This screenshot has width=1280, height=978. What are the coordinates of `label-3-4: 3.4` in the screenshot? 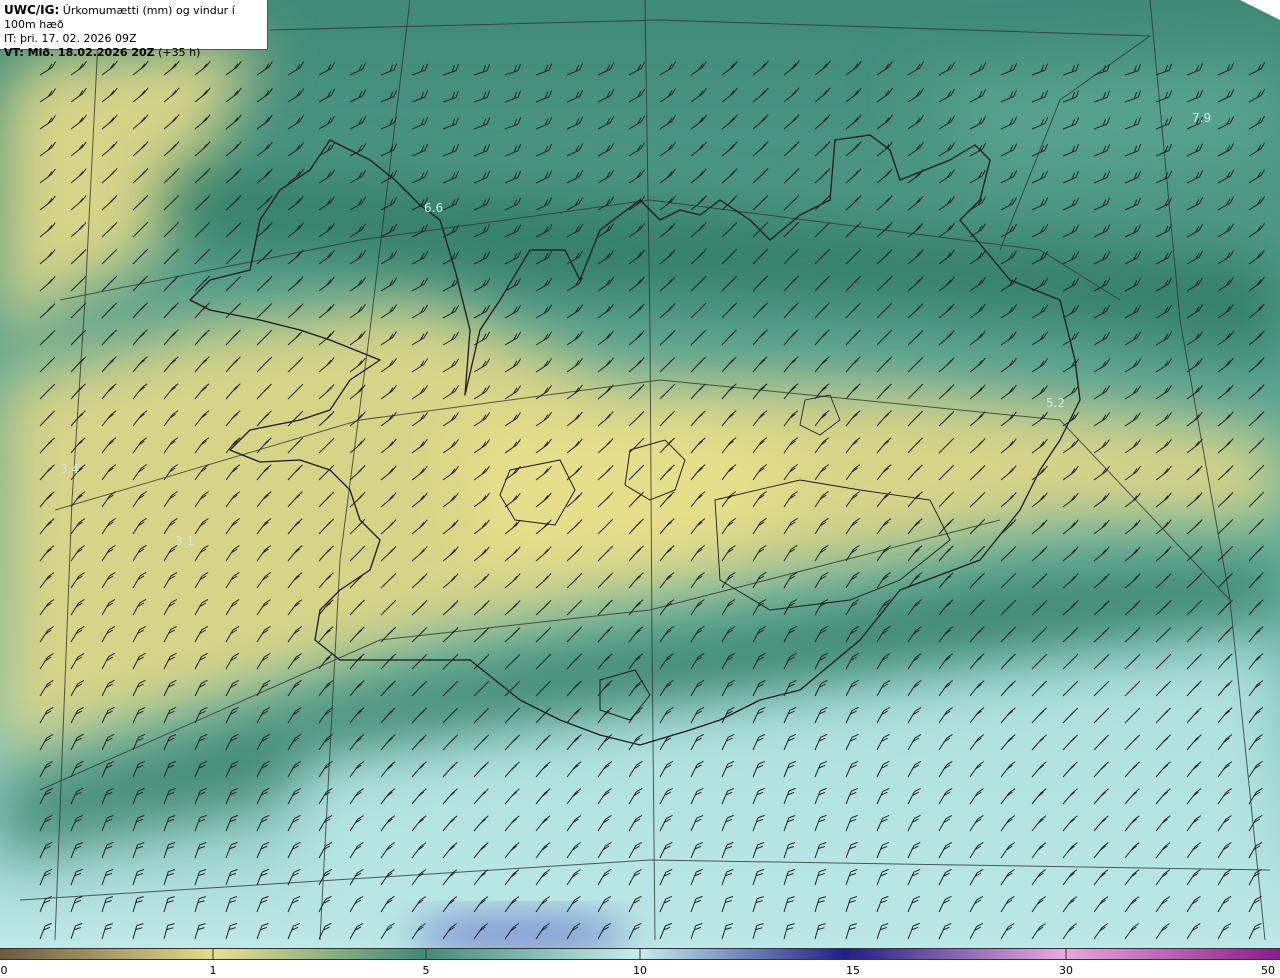 It's located at (69, 469).